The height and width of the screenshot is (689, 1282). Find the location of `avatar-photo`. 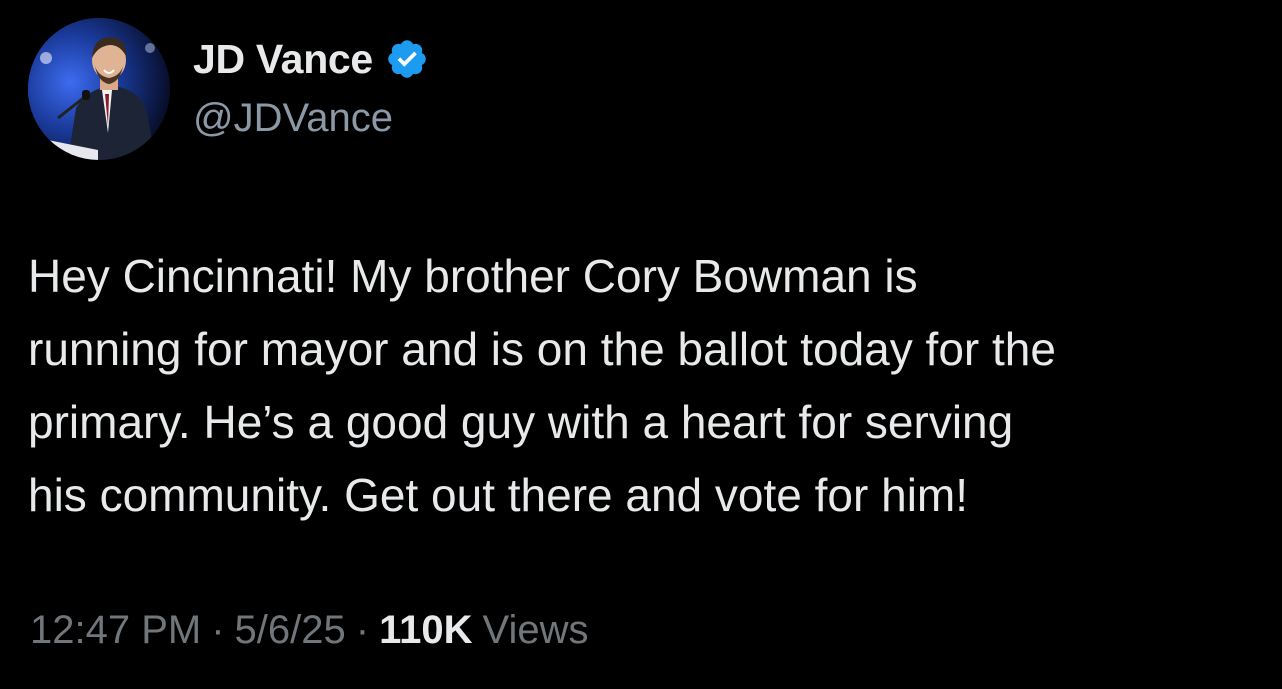

avatar-photo is located at coordinates (99, 89).